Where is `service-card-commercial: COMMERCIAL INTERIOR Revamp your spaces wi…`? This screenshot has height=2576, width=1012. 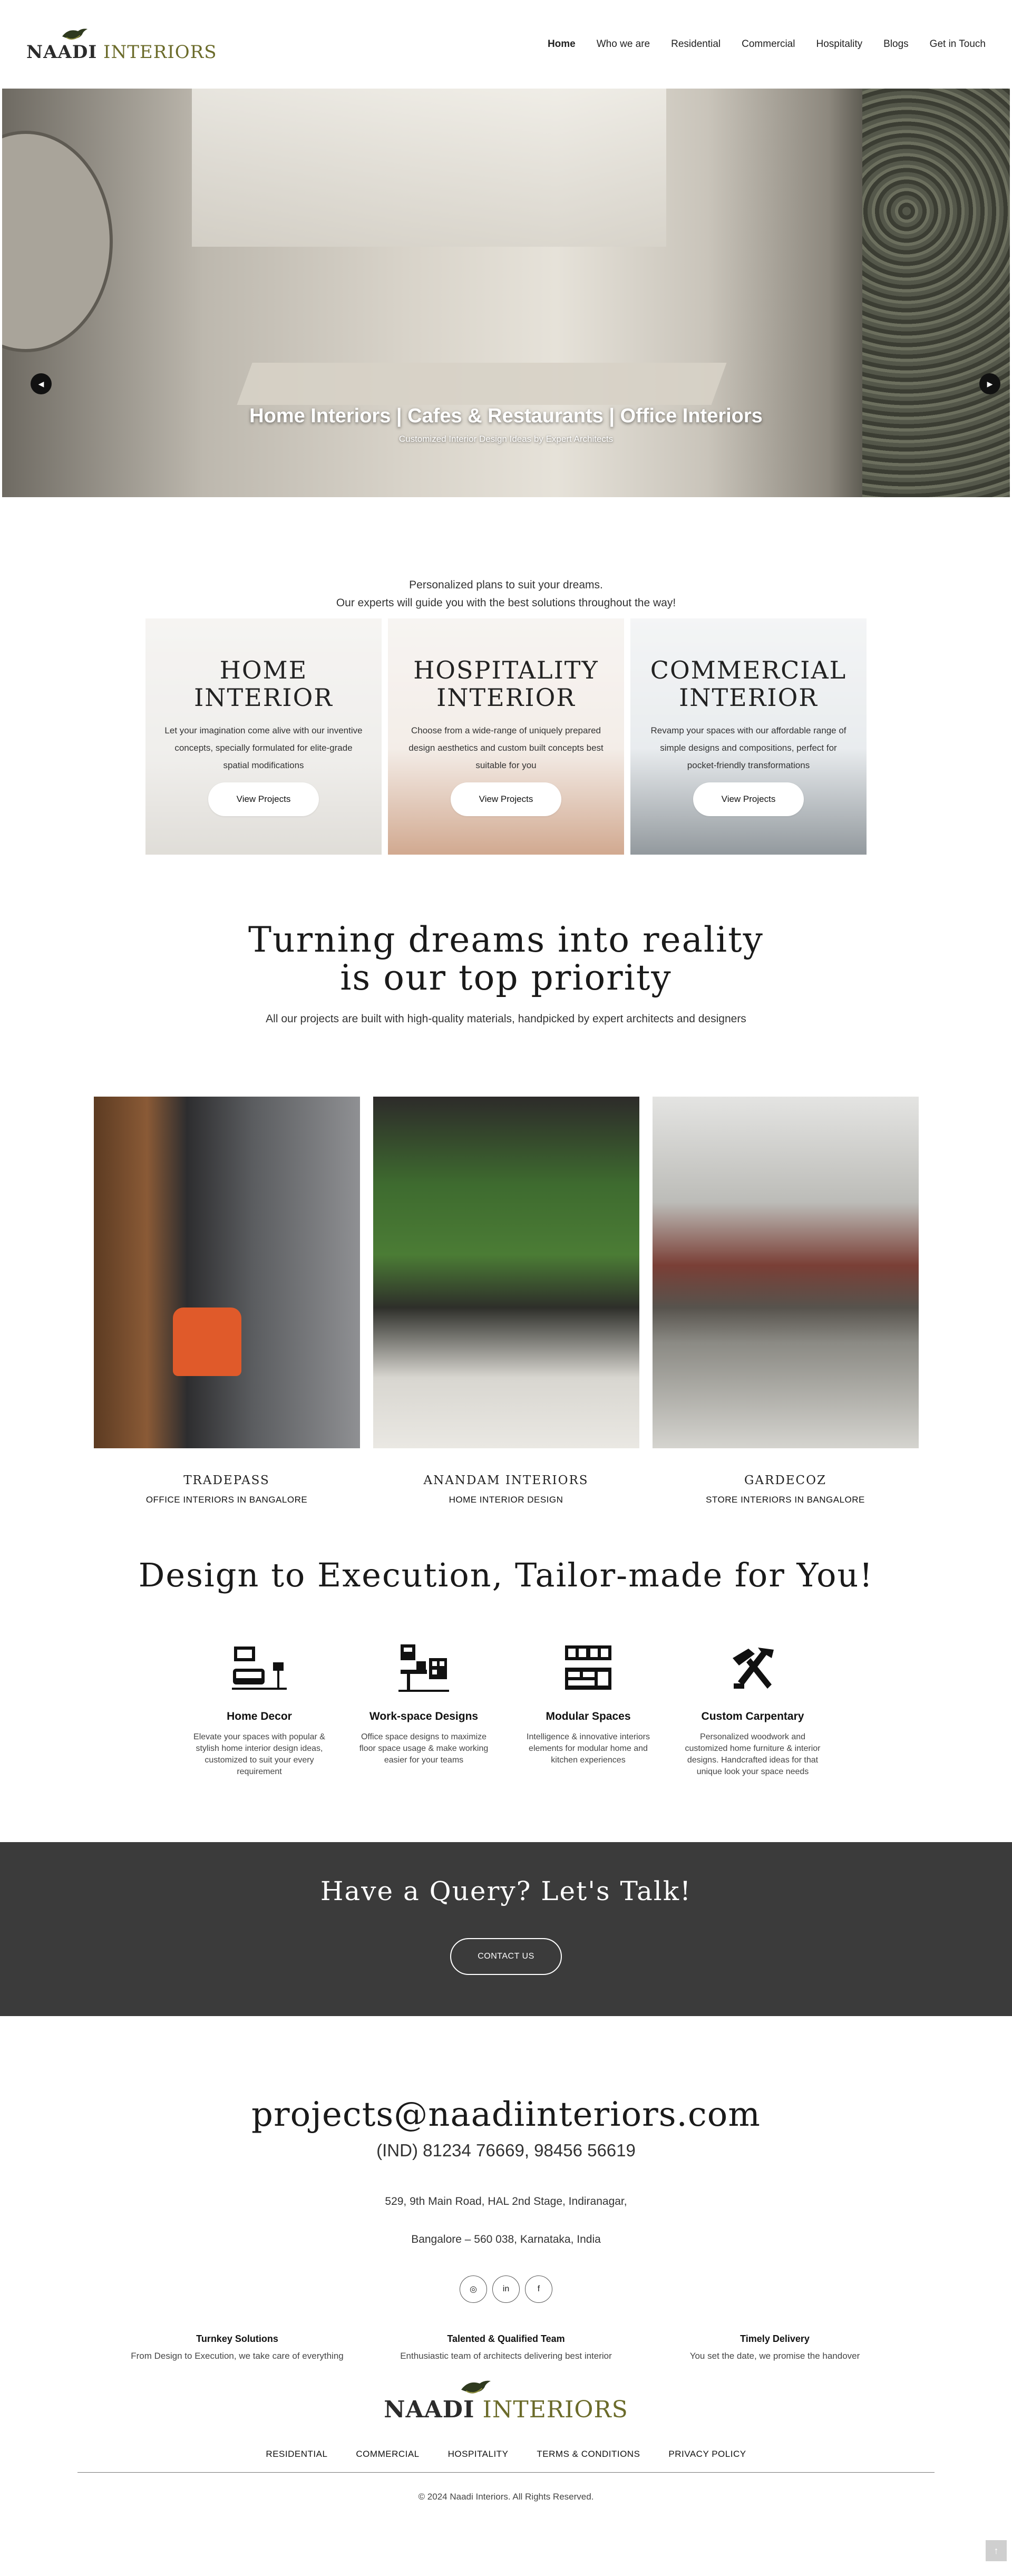
service-card-commercial: COMMERCIAL INTERIOR Revamp your spaces wi… is located at coordinates (748, 736).